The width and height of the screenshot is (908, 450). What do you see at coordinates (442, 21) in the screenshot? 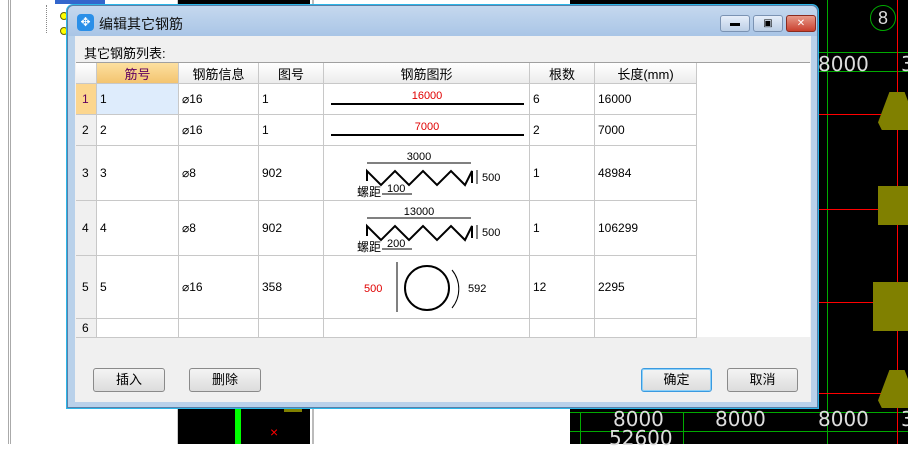
I see `title-bar: ✥ 编辑其它钢筋 ▬ ▣ ✕` at bounding box center [442, 21].